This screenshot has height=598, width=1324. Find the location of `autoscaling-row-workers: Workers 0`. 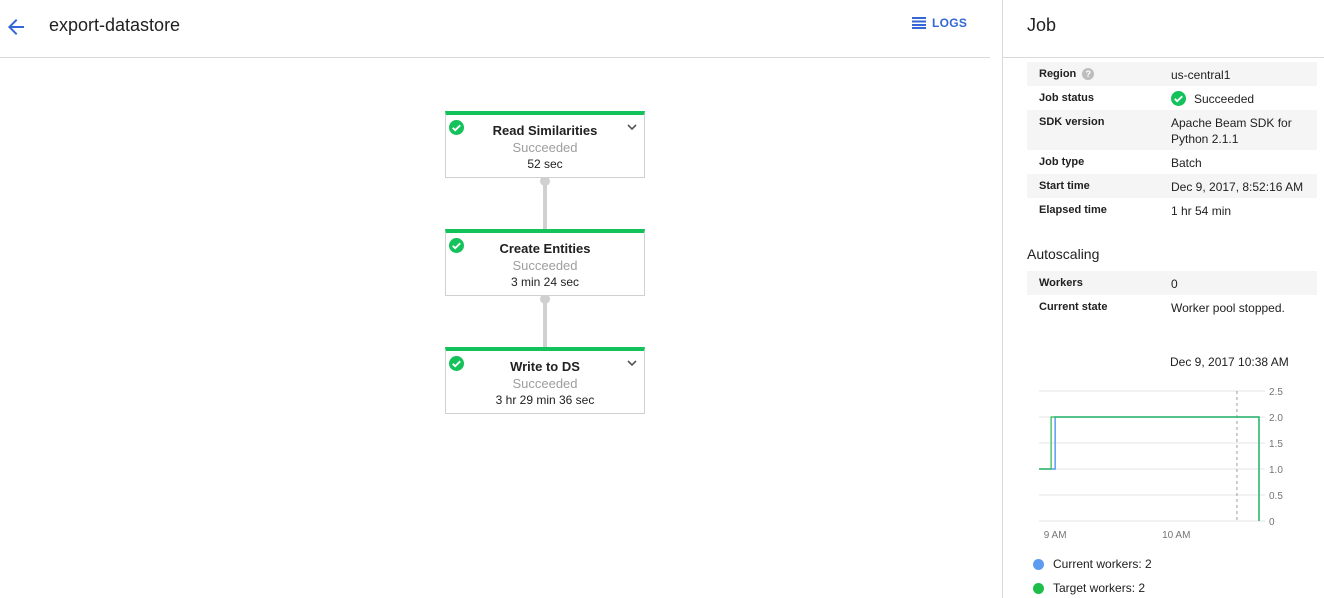

autoscaling-row-workers: Workers 0 is located at coordinates (1172, 283).